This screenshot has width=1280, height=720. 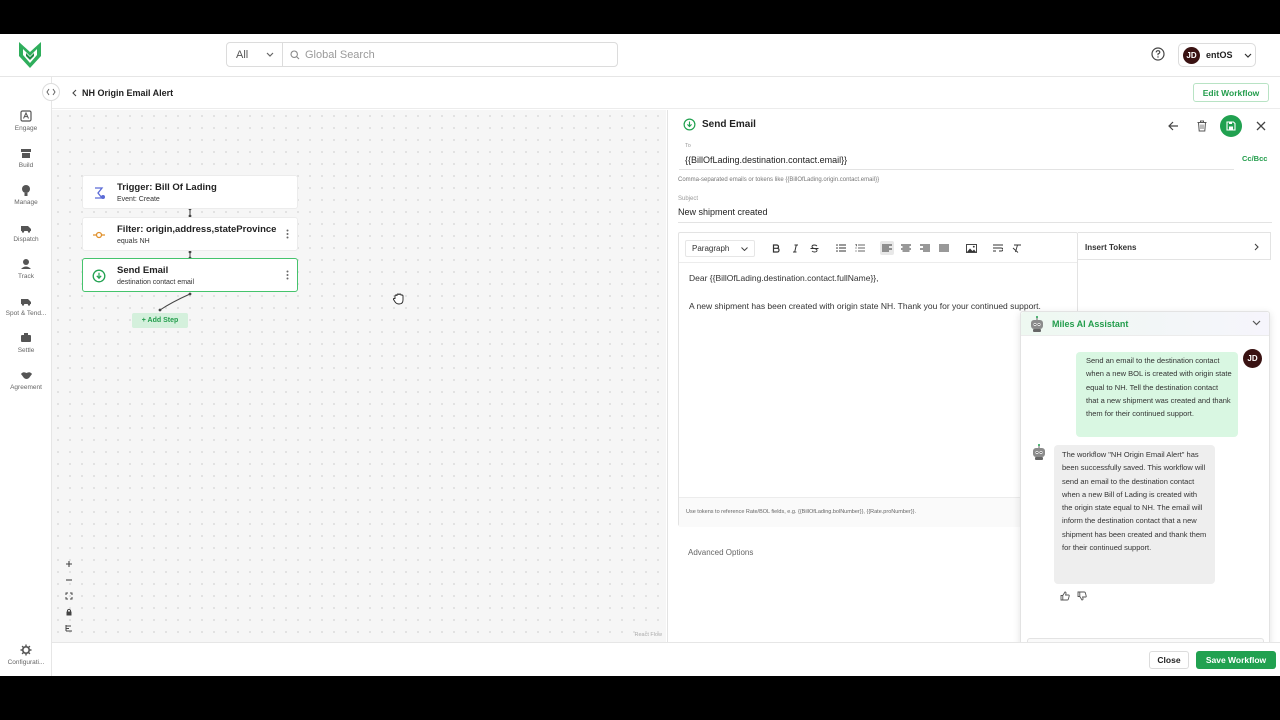 I want to click on agreement-icon, so click(x=26, y=375).